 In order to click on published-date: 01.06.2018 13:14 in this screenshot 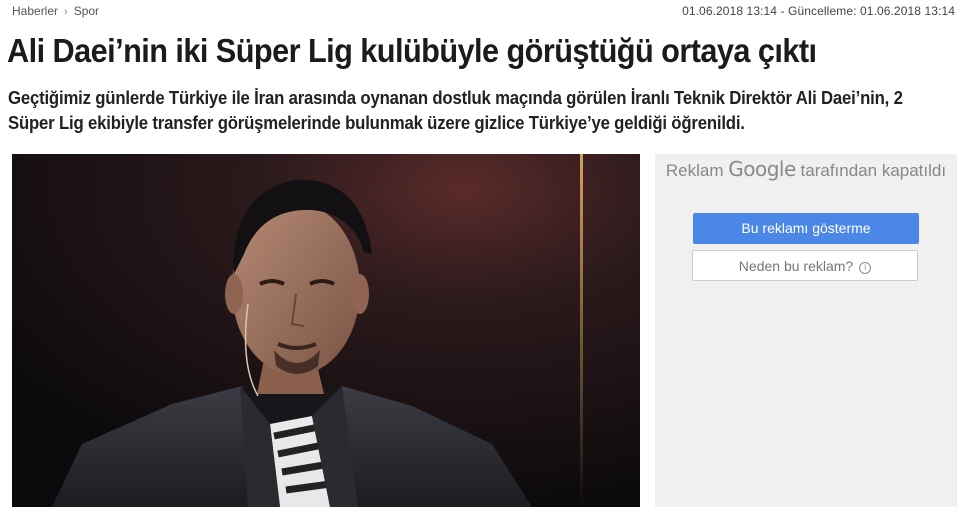, I will do `click(730, 11)`.